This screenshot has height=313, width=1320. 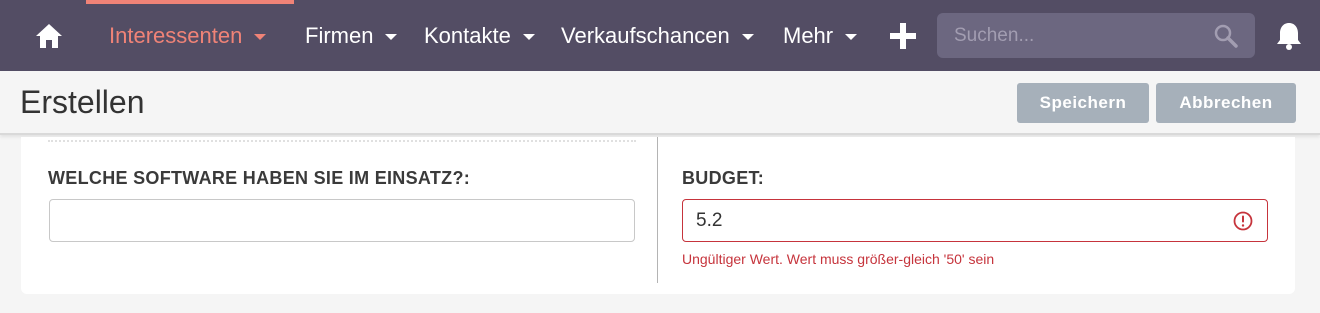 What do you see at coordinates (467, 35) in the screenshot?
I see `nav-item-label: Kontakte` at bounding box center [467, 35].